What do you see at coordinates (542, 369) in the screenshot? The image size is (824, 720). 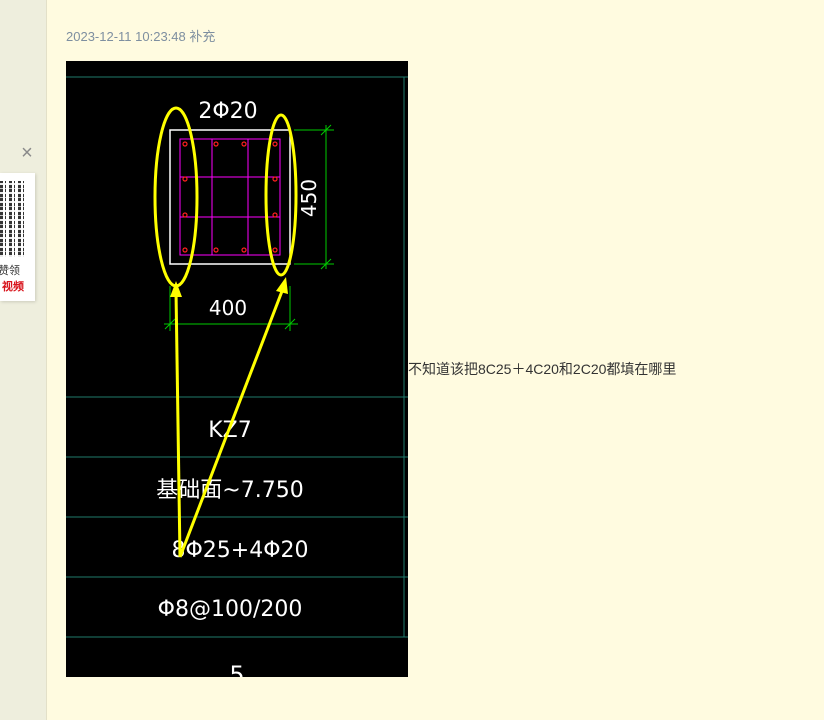 I see `post-comment: 不知道该把8C25＋4C20和2C20都填在哪里` at bounding box center [542, 369].